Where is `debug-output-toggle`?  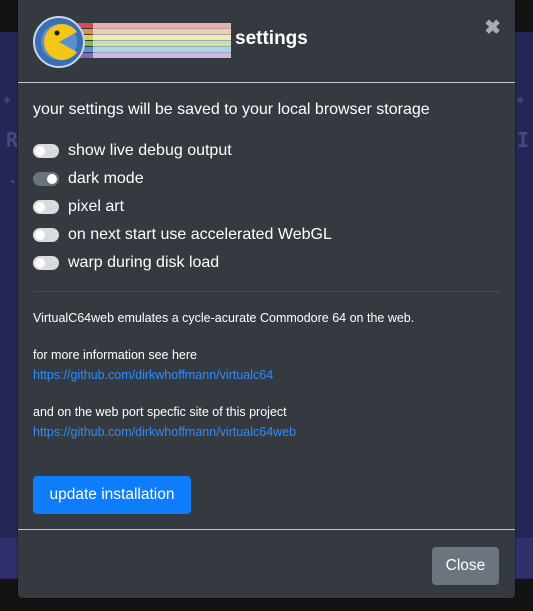 debug-output-toggle is located at coordinates (46, 151).